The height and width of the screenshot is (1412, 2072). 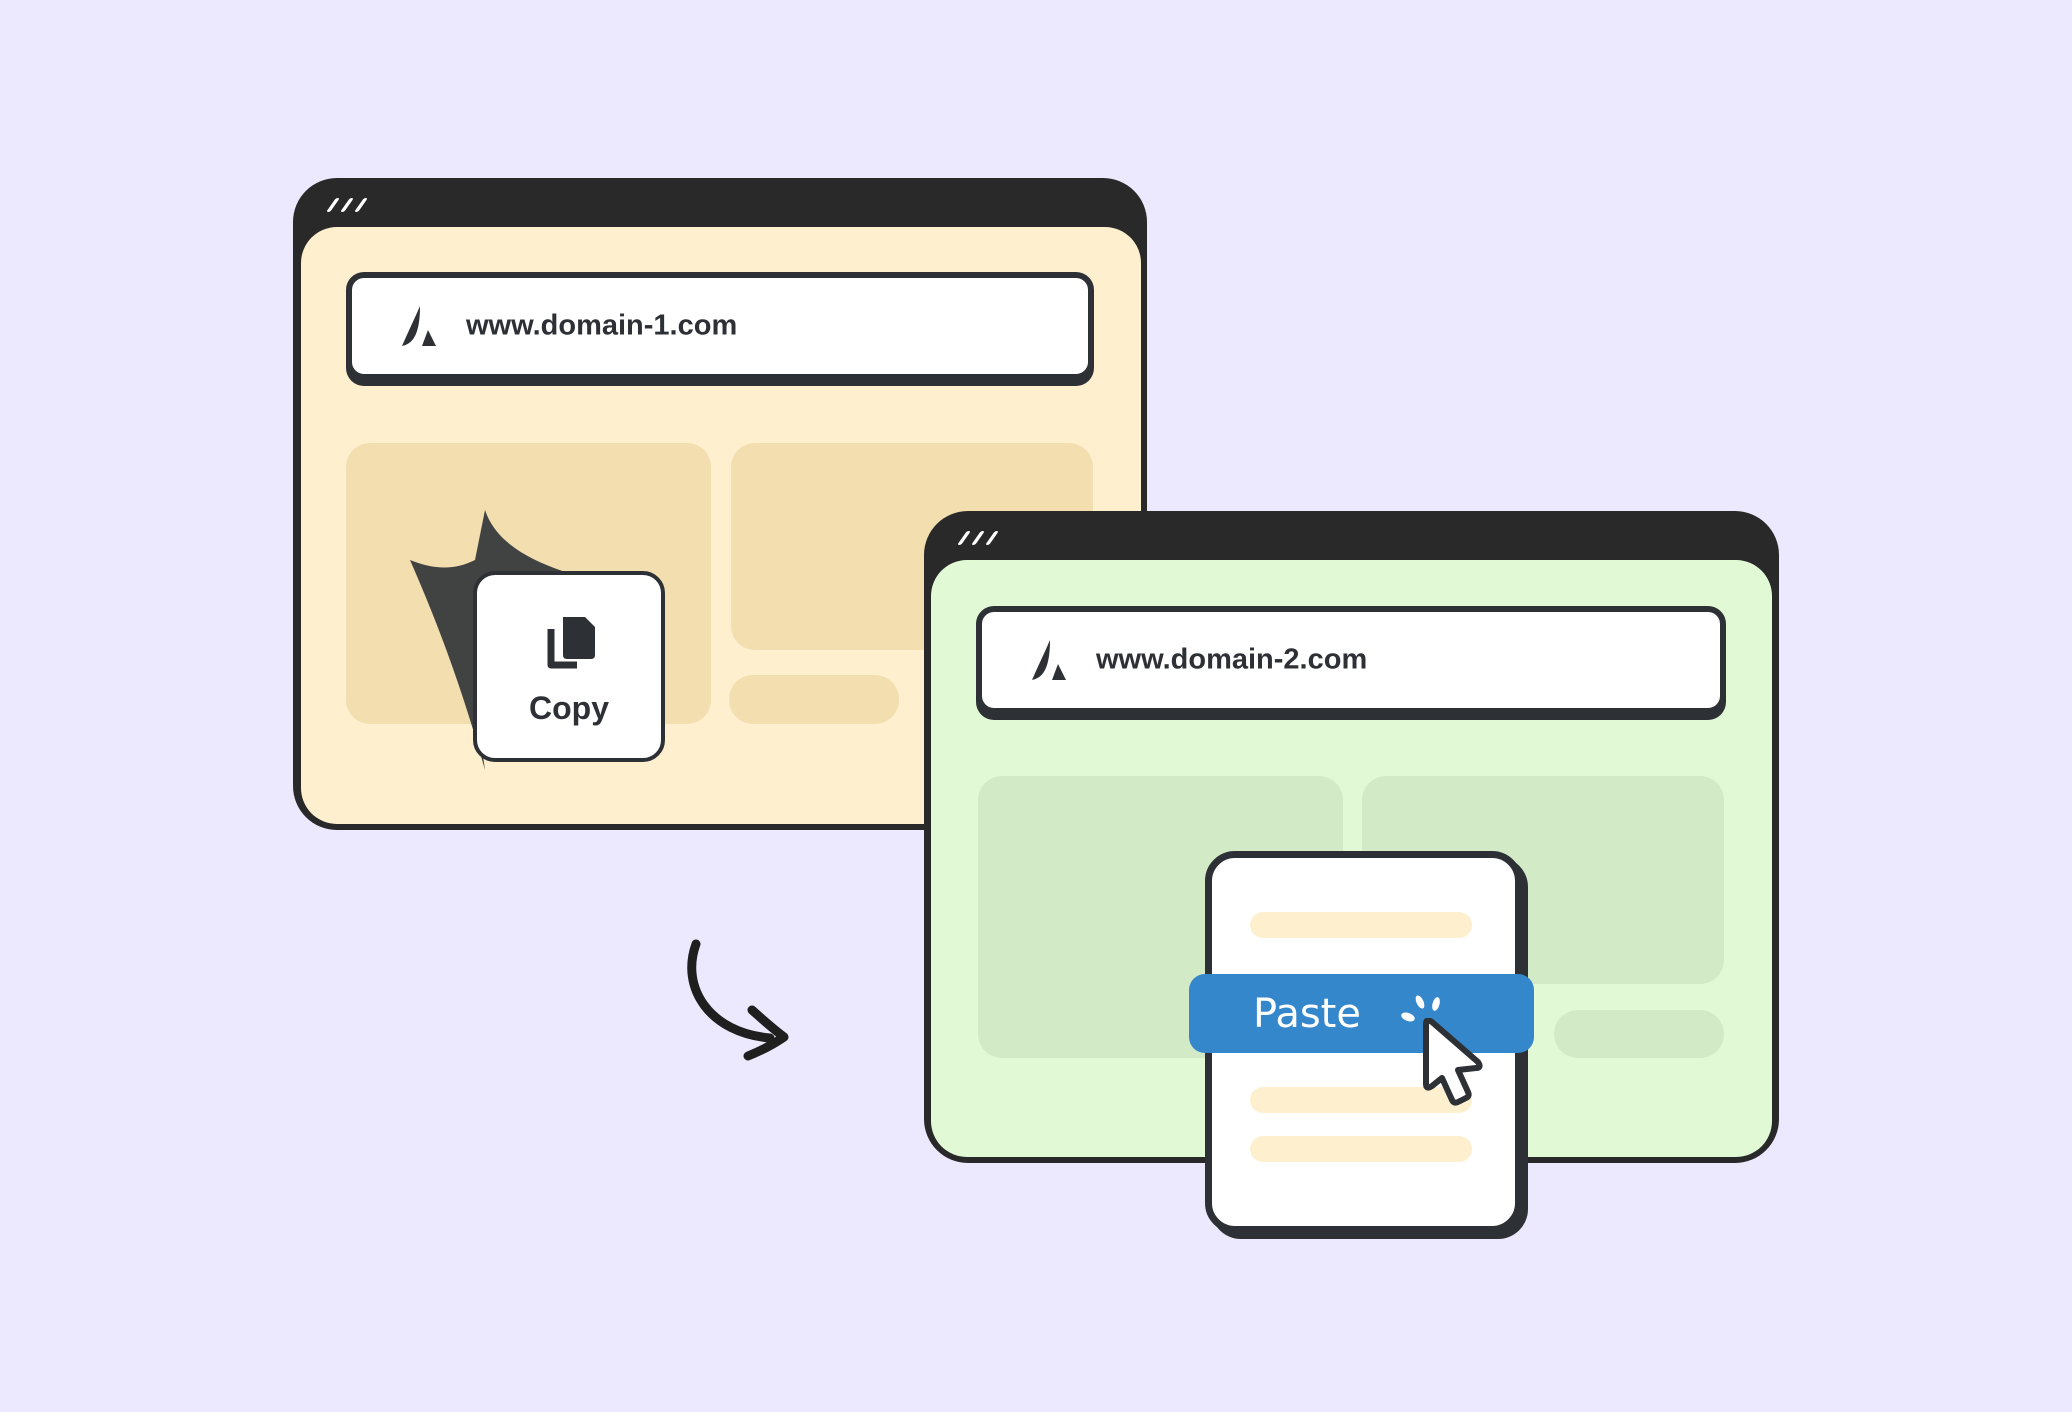 What do you see at coordinates (1307, 1013) in the screenshot?
I see `paste-label: Paste` at bounding box center [1307, 1013].